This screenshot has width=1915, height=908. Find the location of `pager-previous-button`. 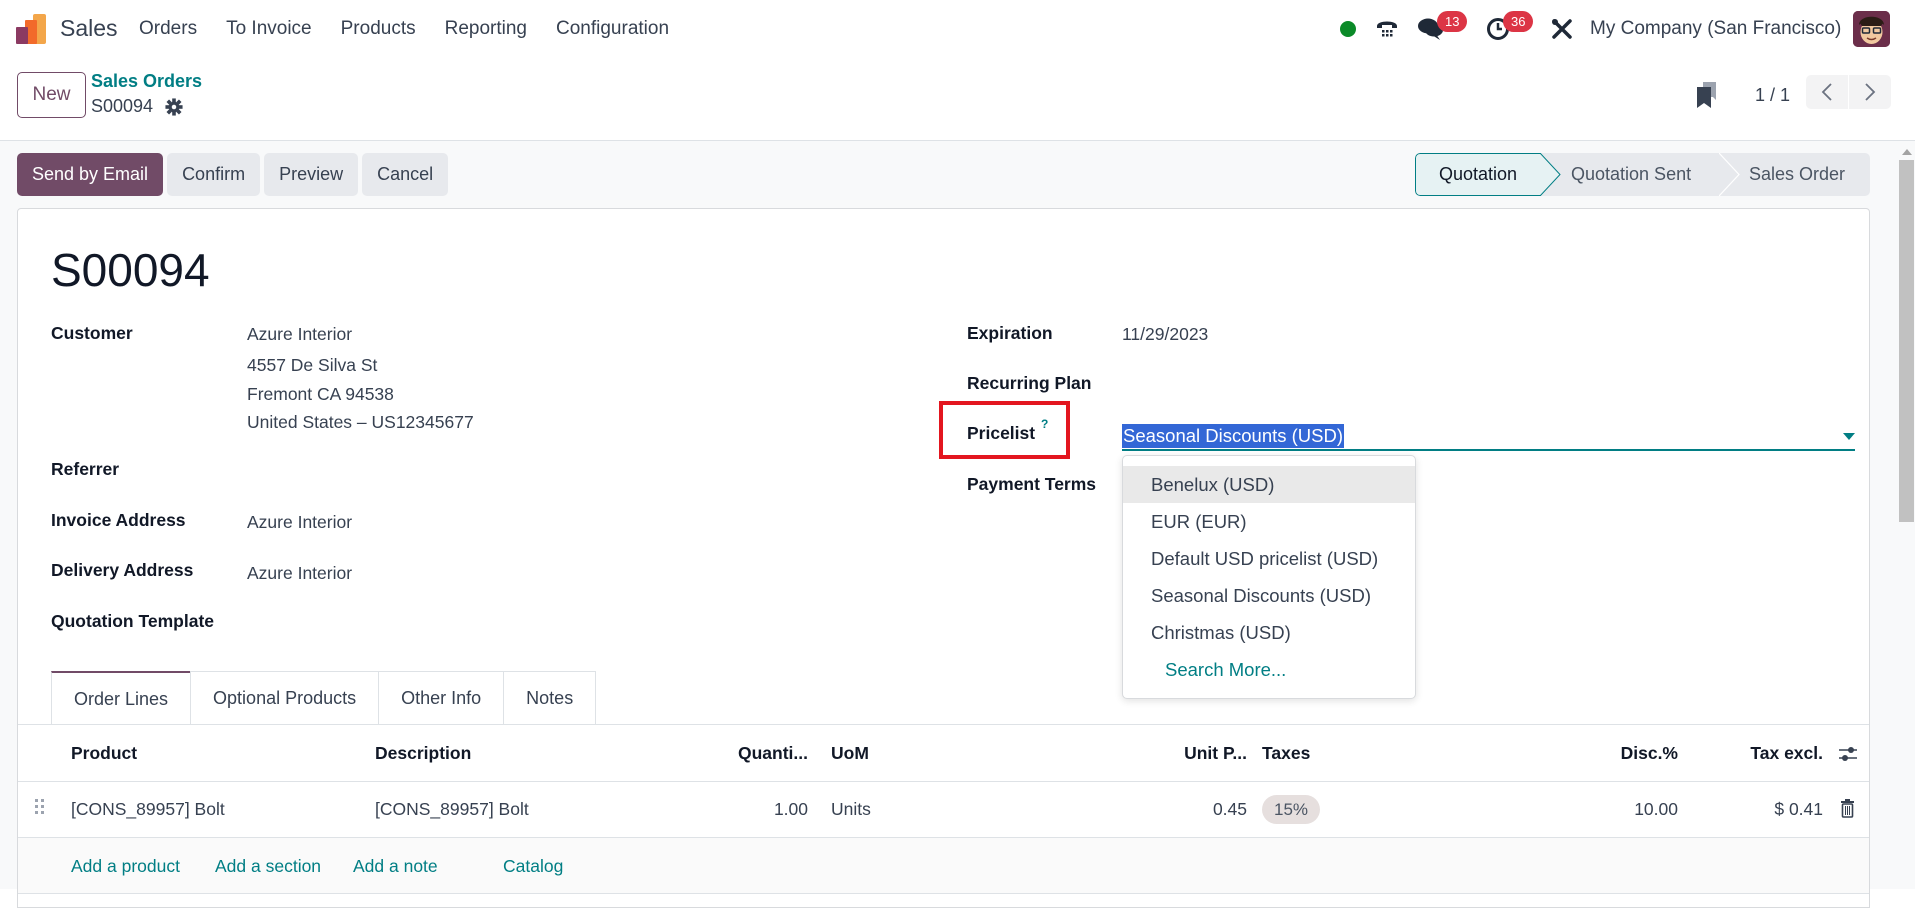

pager-previous-button is located at coordinates (1827, 92).